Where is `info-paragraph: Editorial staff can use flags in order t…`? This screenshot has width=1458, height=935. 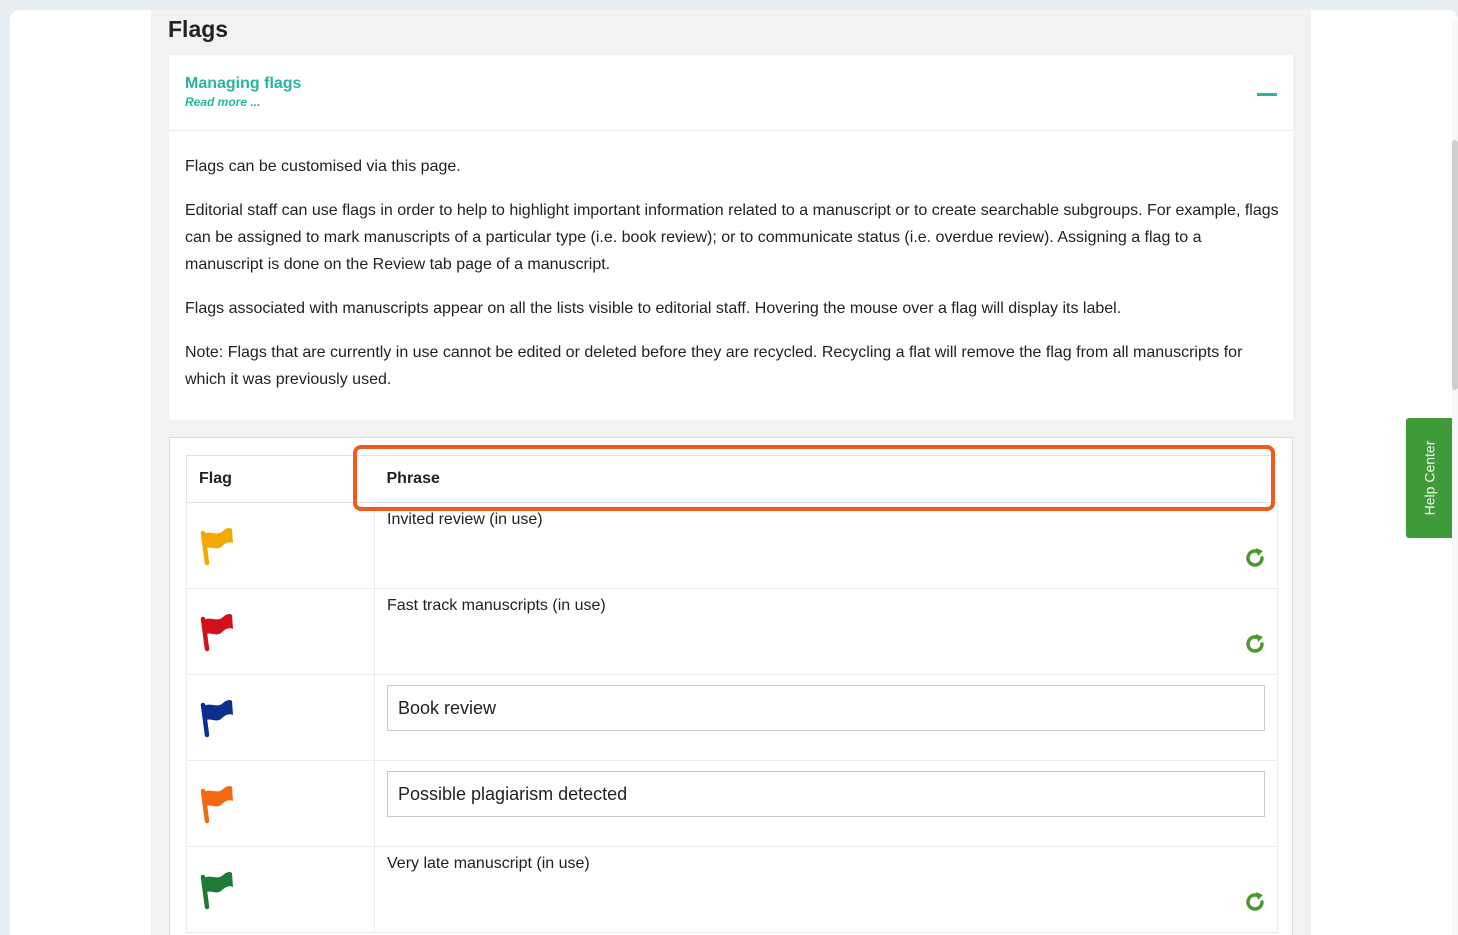
info-paragraph: Editorial staff can use flags in order t… is located at coordinates (732, 237).